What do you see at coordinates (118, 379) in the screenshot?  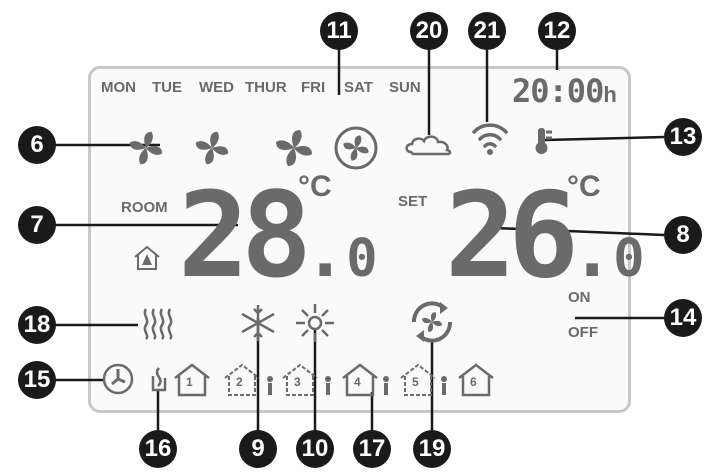 I see `timer-icon` at bounding box center [118, 379].